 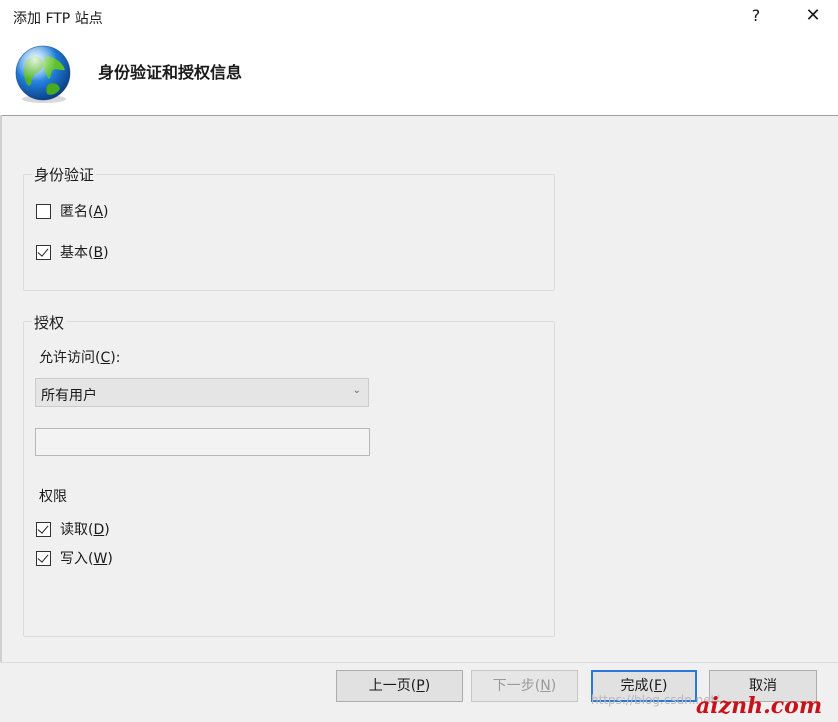 What do you see at coordinates (84, 212) in the screenshot?
I see `anonymous-checkbox-label: 匿名(A)` at bounding box center [84, 212].